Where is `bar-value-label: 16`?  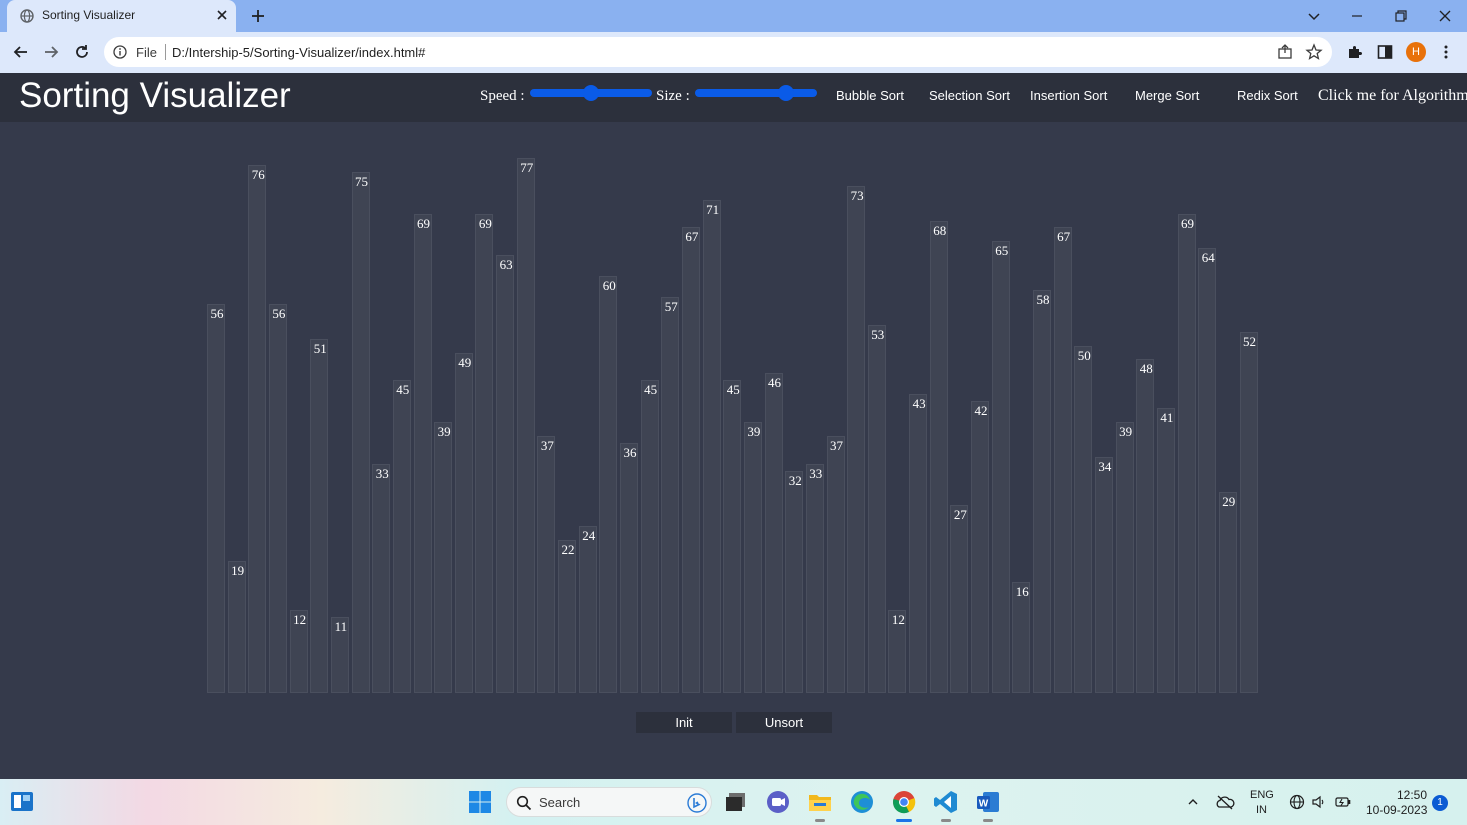 bar-value-label: 16 is located at coordinates (1022, 591).